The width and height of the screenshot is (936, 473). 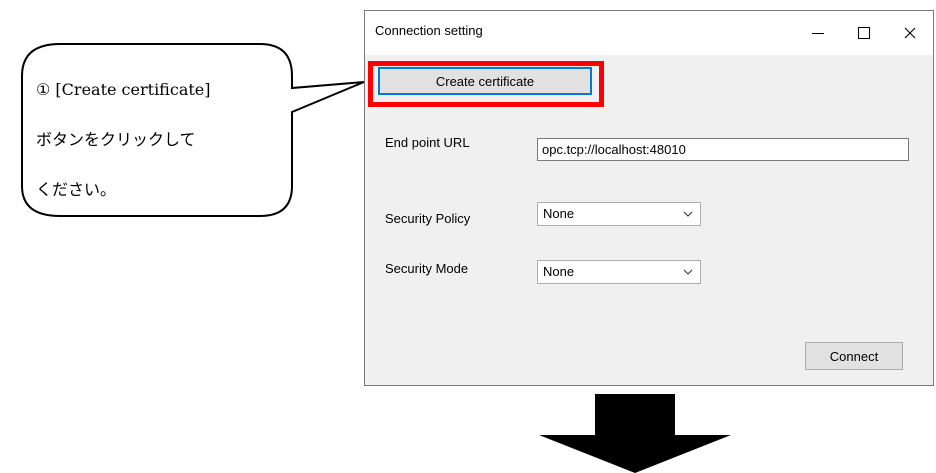 I want to click on down-arrow-icon, so click(x=635, y=433).